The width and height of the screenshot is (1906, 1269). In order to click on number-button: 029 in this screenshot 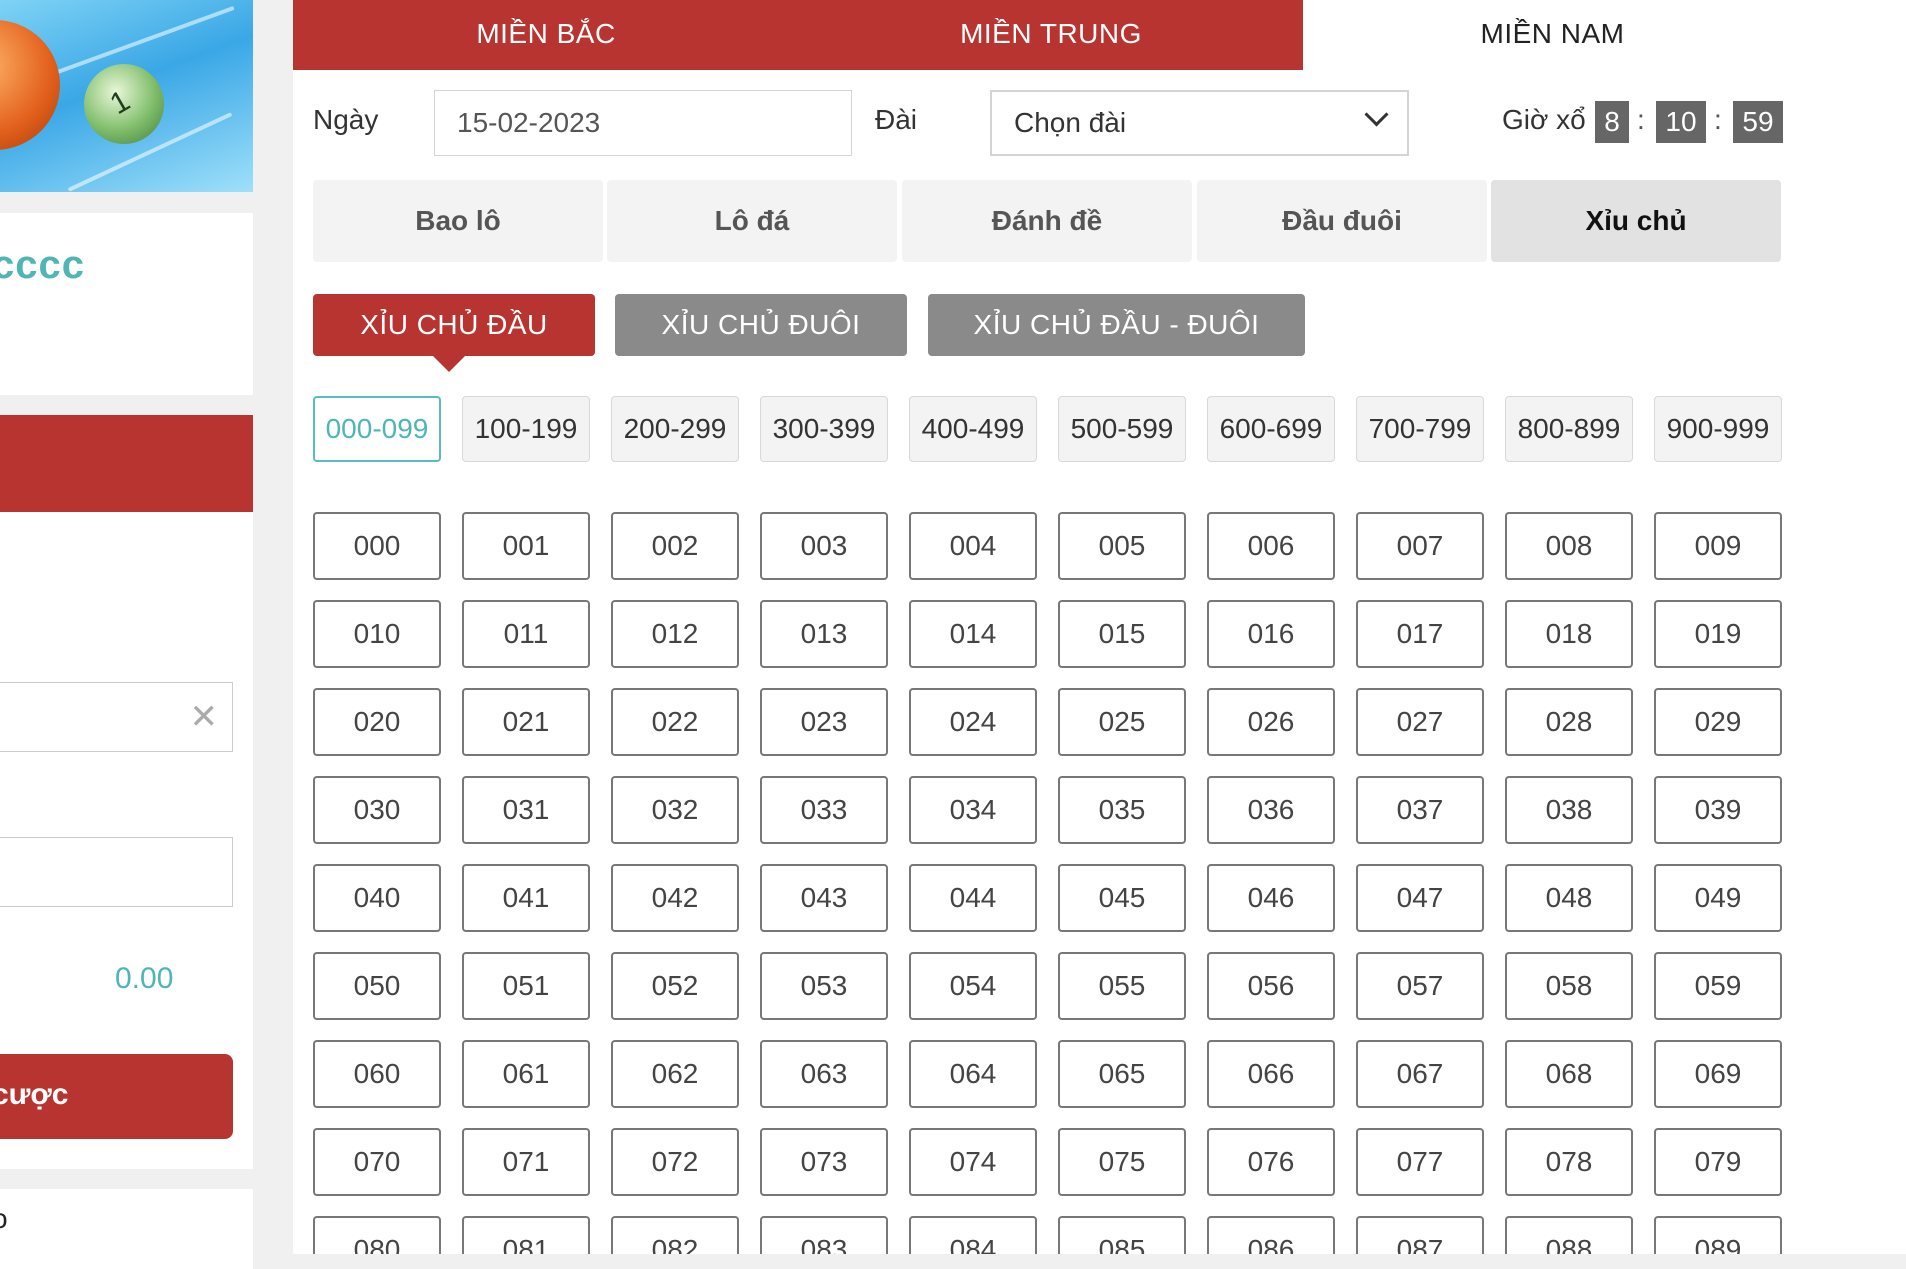, I will do `click(1718, 722)`.